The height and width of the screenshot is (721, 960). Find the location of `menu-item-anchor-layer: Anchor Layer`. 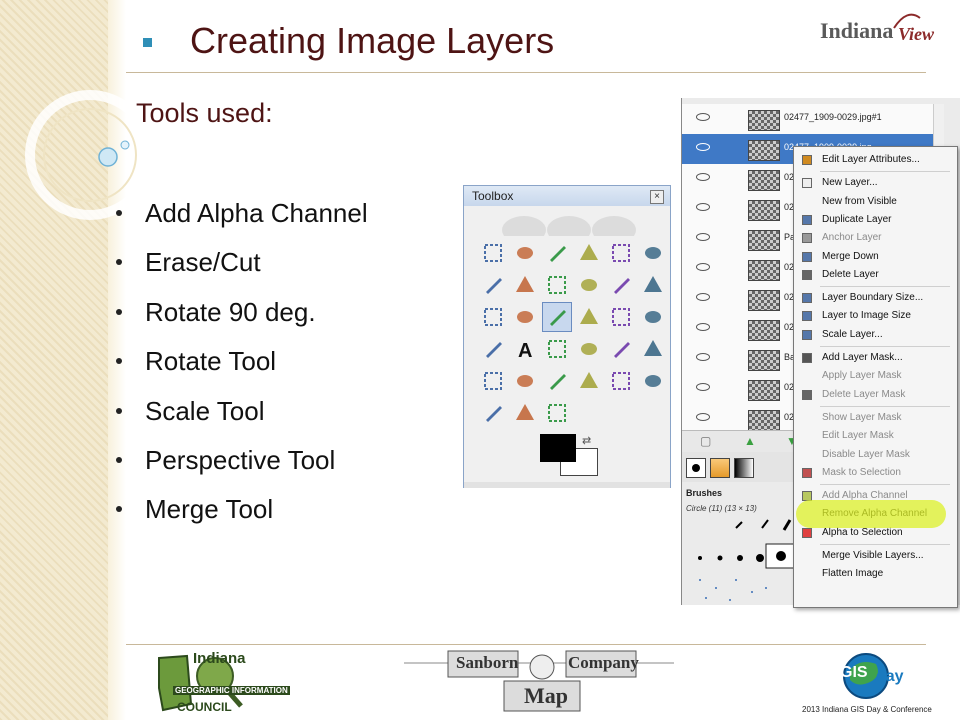

menu-item-anchor-layer: Anchor Layer is located at coordinates (875, 238).